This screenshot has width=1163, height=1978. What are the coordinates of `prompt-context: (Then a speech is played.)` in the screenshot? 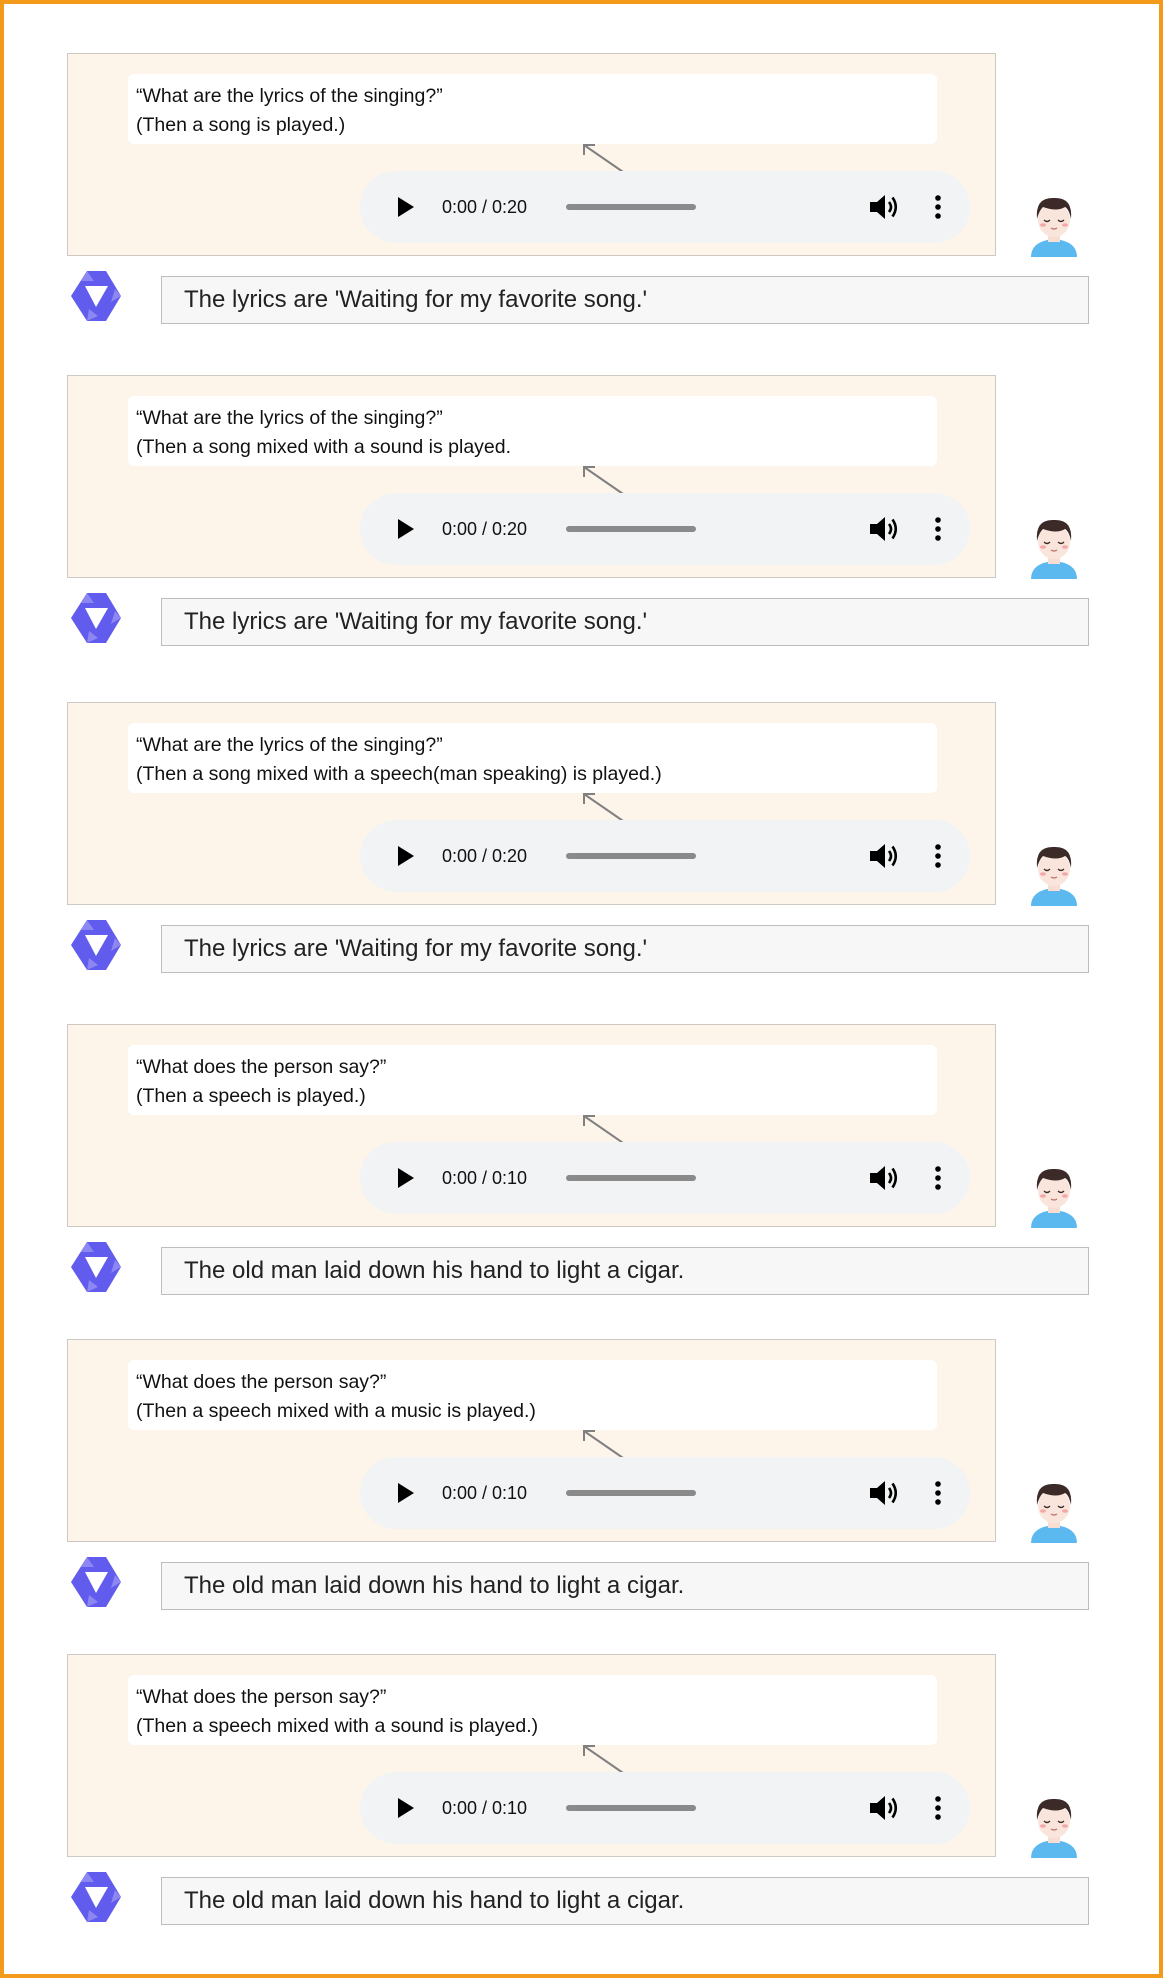 It's located at (251, 1096).